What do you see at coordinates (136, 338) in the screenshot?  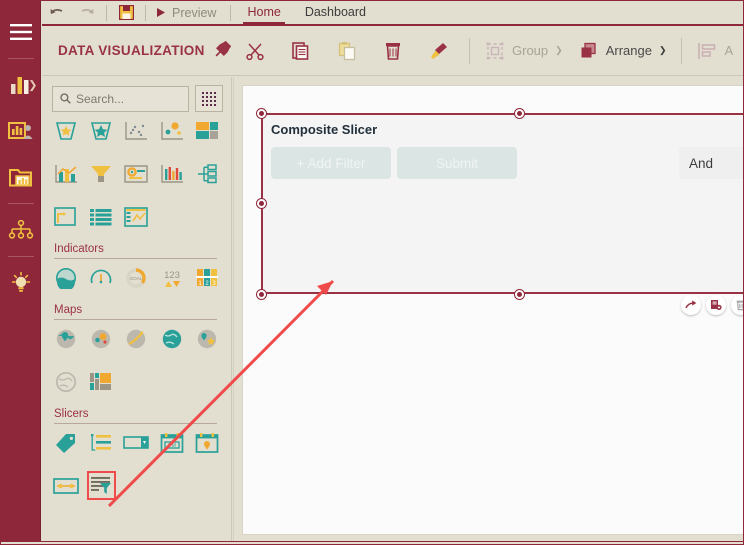 I see `widget-map-flow` at bounding box center [136, 338].